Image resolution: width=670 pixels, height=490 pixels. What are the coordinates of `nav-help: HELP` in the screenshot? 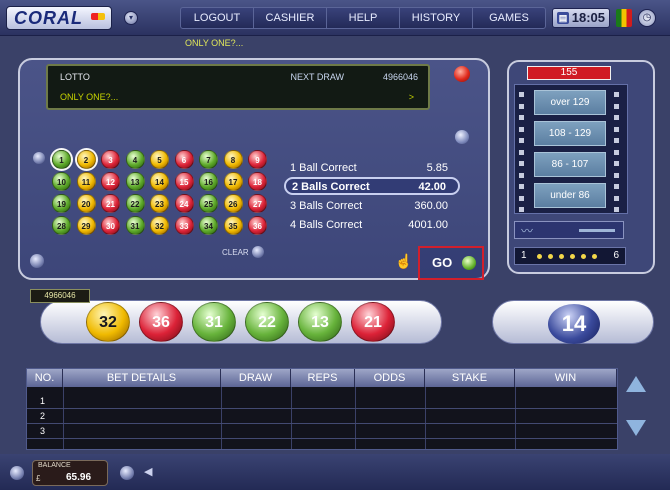 It's located at (363, 18).